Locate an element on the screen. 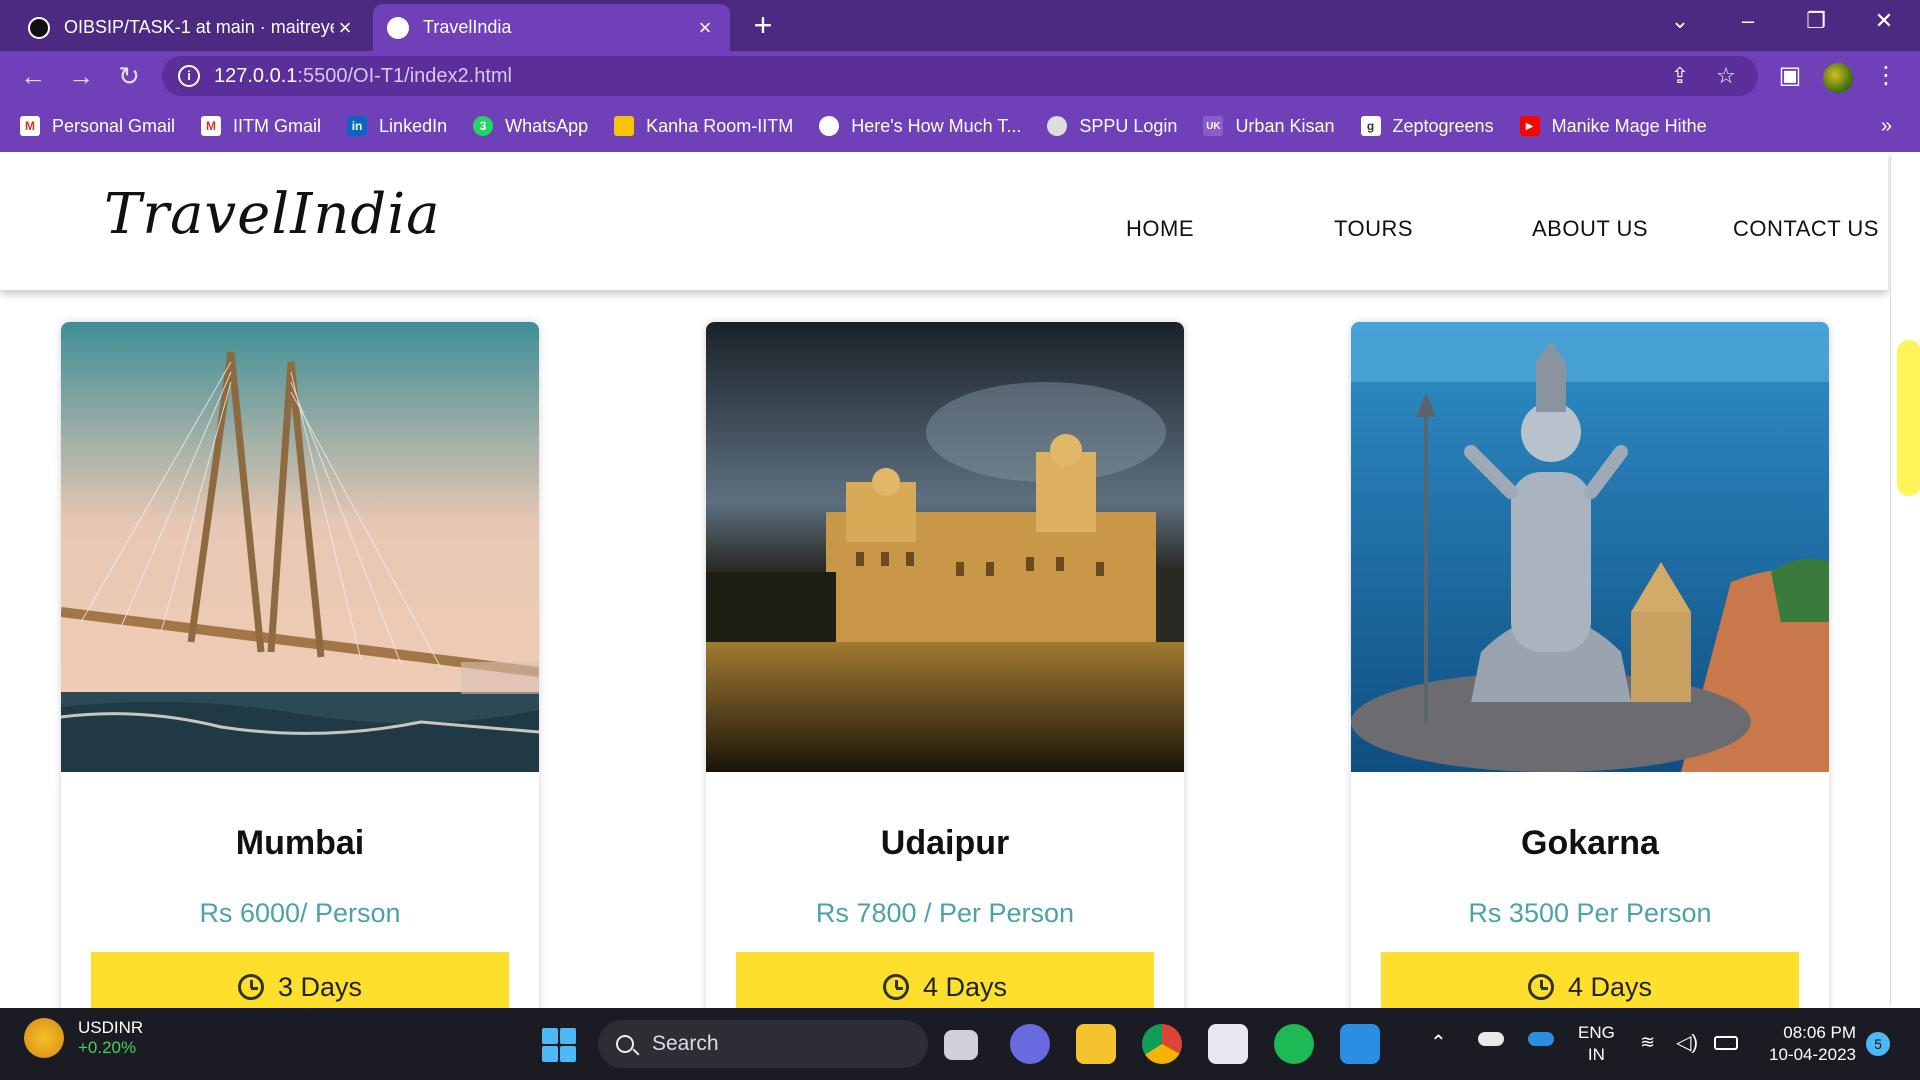  vscode-icon is located at coordinates (1360, 1044).